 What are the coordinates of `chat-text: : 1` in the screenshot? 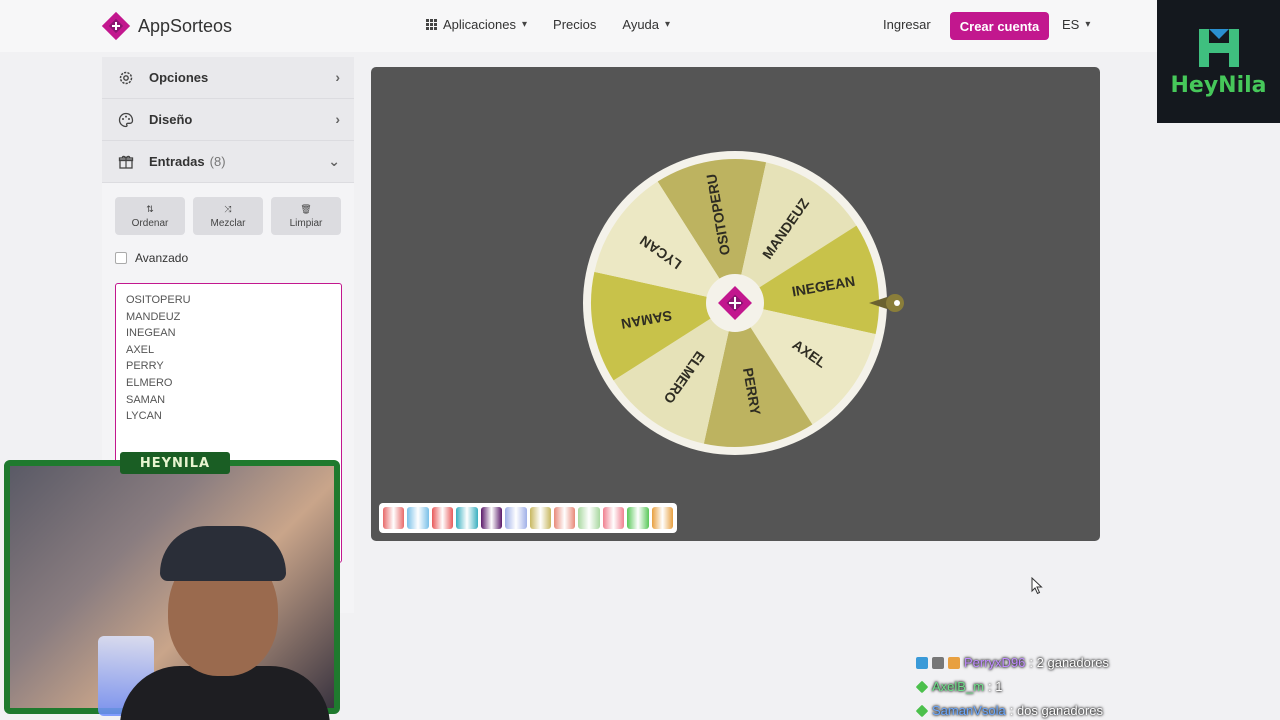 It's located at (995, 686).